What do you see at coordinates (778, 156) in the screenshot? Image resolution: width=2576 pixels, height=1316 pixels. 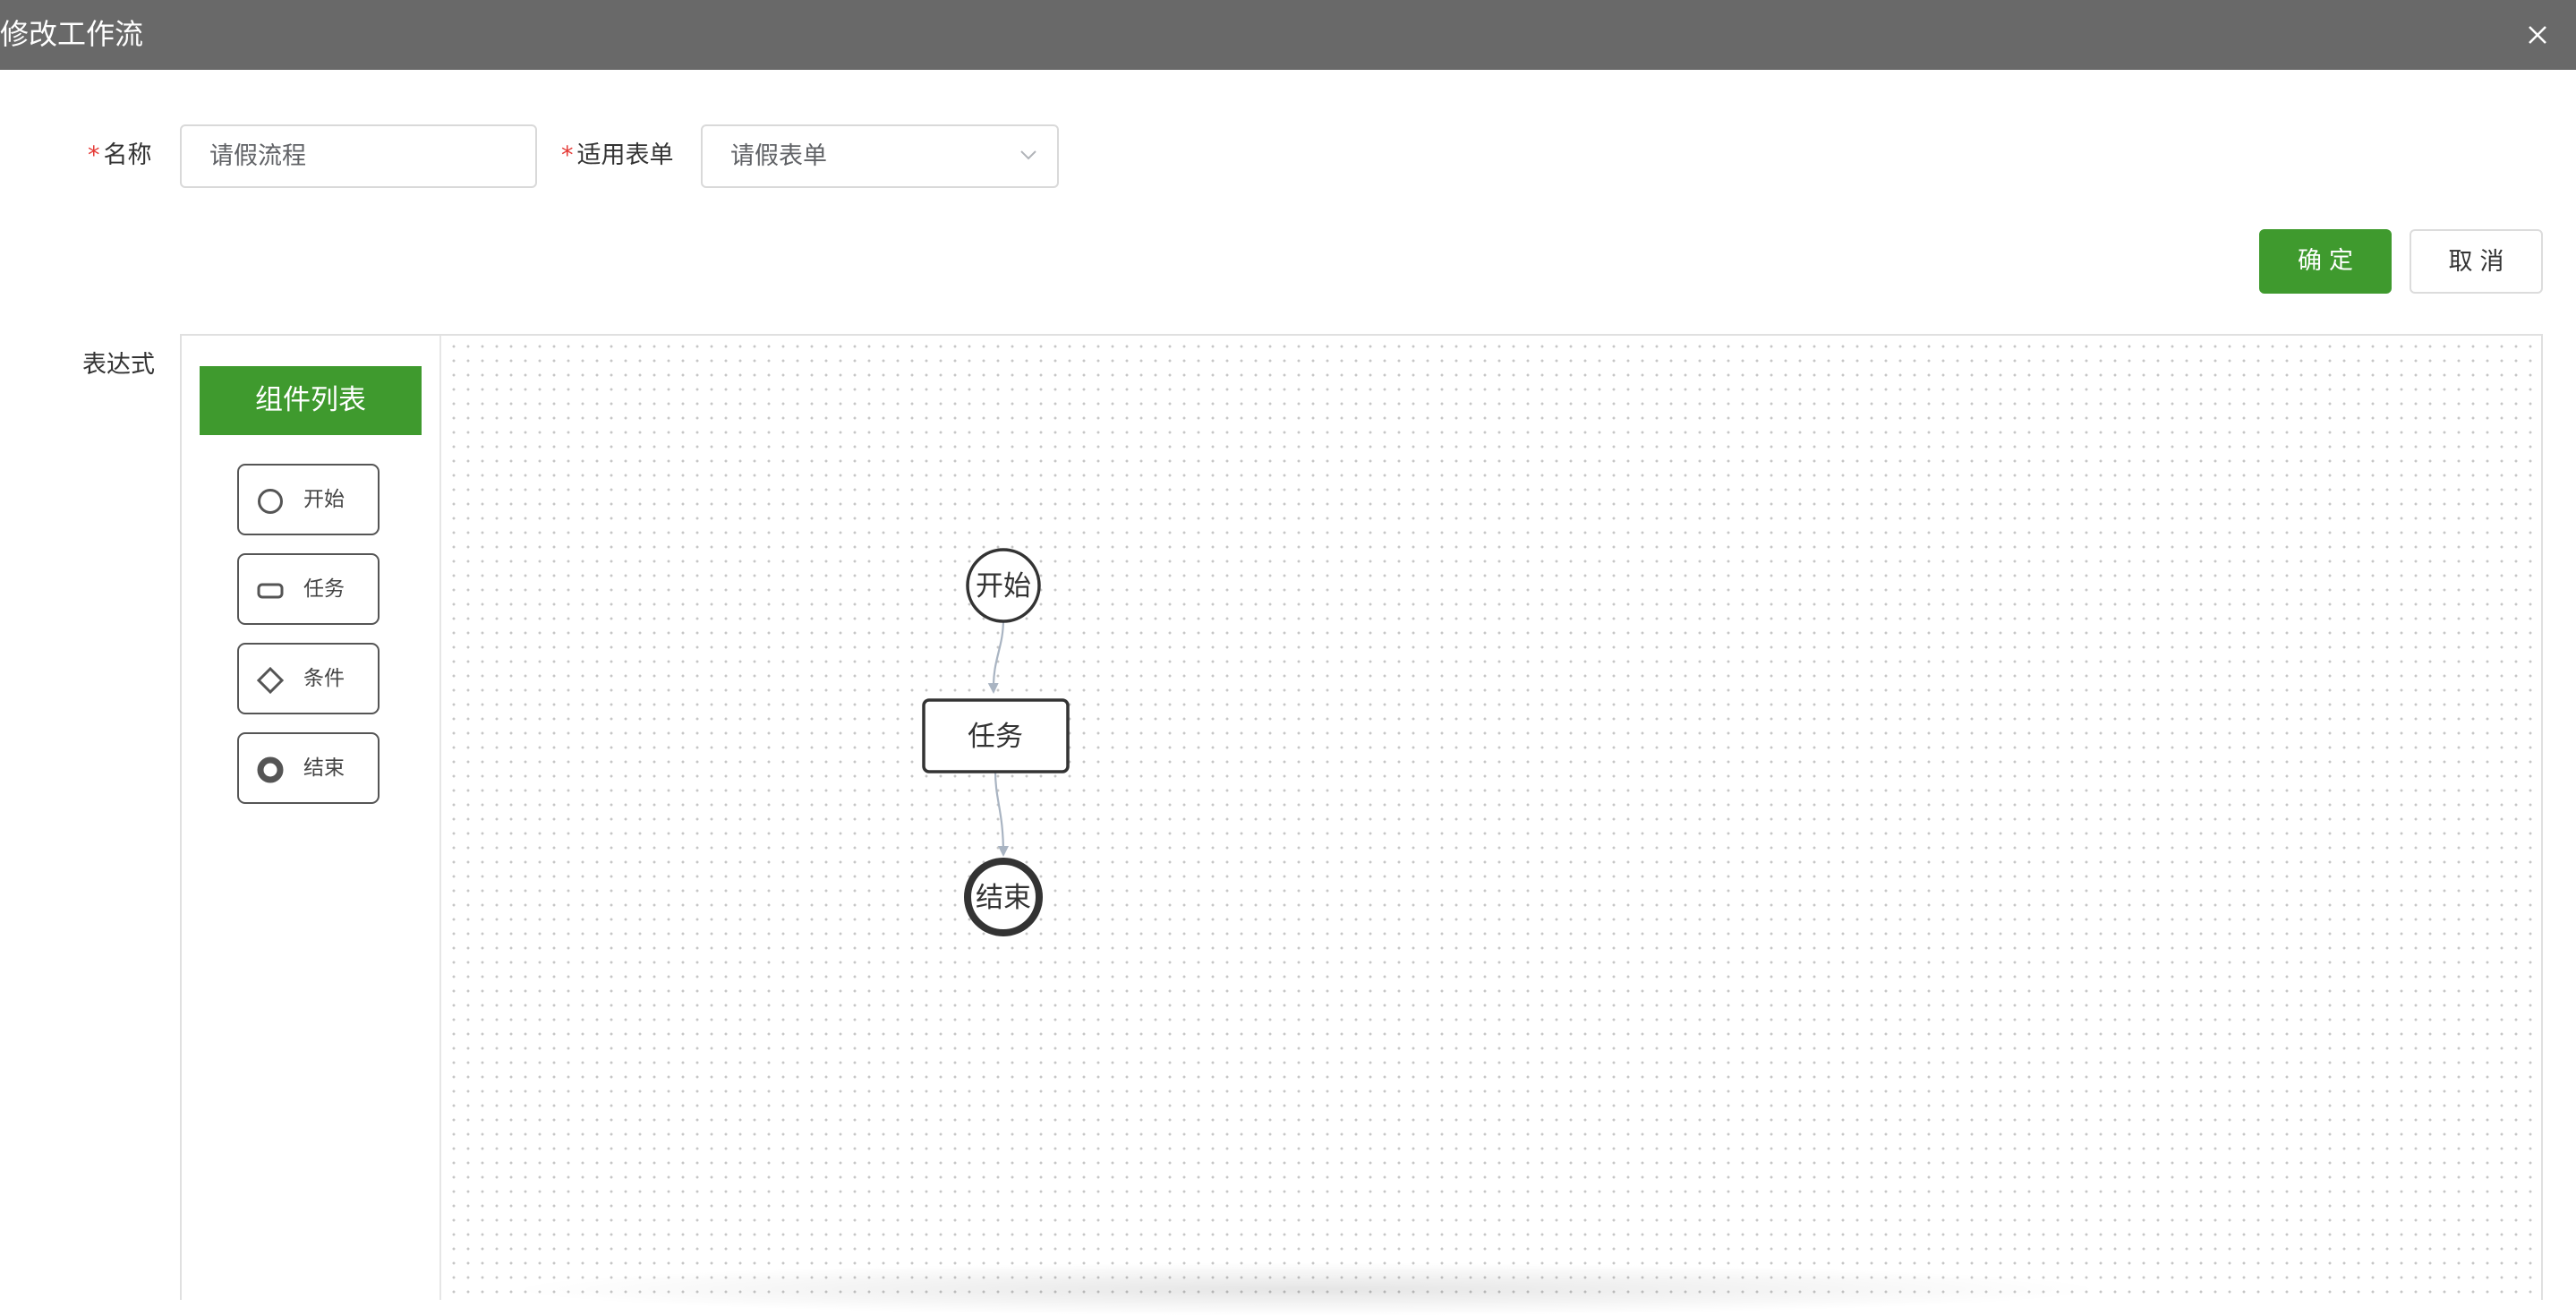 I see `form-select-value: 请假表单` at bounding box center [778, 156].